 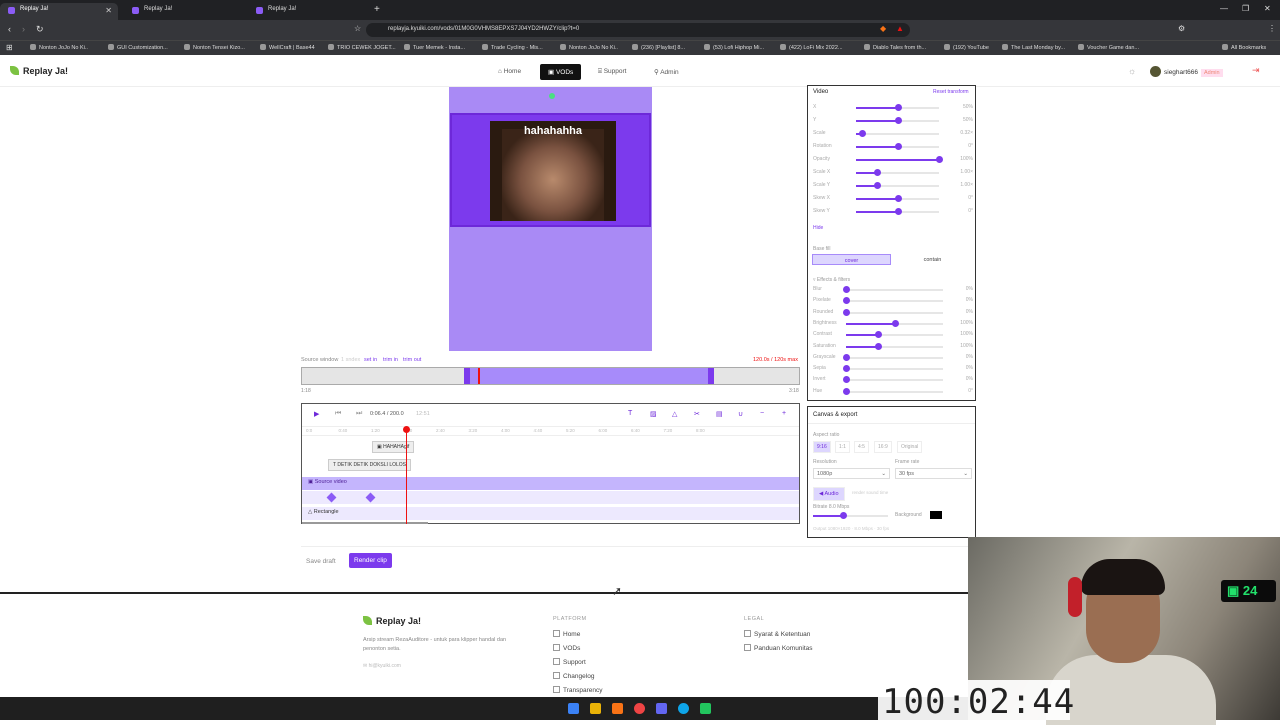 What do you see at coordinates (1244, 47) in the screenshot?
I see `all-bookmarks: All Bookmarks` at bounding box center [1244, 47].